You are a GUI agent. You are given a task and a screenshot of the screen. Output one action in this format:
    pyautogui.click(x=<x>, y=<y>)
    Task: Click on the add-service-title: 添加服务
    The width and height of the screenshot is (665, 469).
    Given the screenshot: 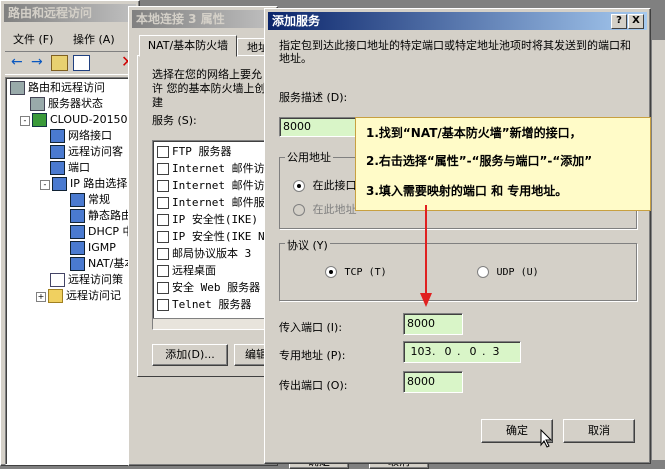 What is the action you would take?
    pyautogui.click(x=296, y=21)
    